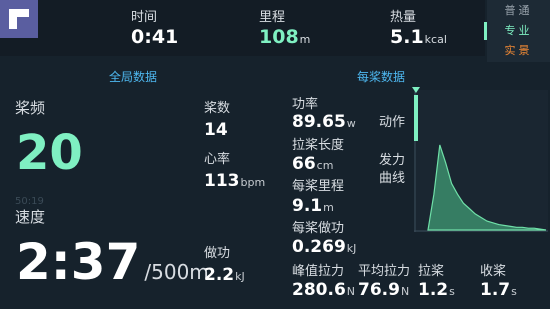 The width and height of the screenshot is (550, 309). What do you see at coordinates (272, 17) in the screenshot?
I see `distance-label: 里程` at bounding box center [272, 17].